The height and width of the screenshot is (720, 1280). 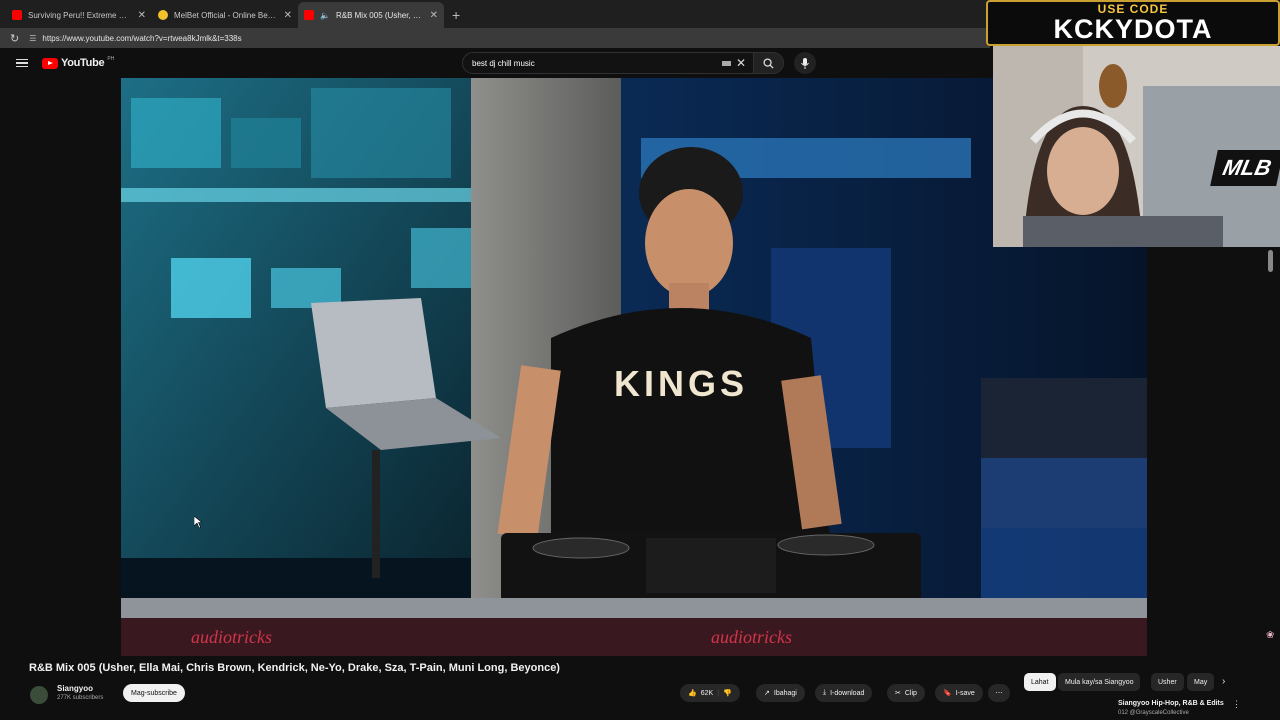 What do you see at coordinates (947, 693) in the screenshot?
I see `bookmark-icon: 🔖` at bounding box center [947, 693].